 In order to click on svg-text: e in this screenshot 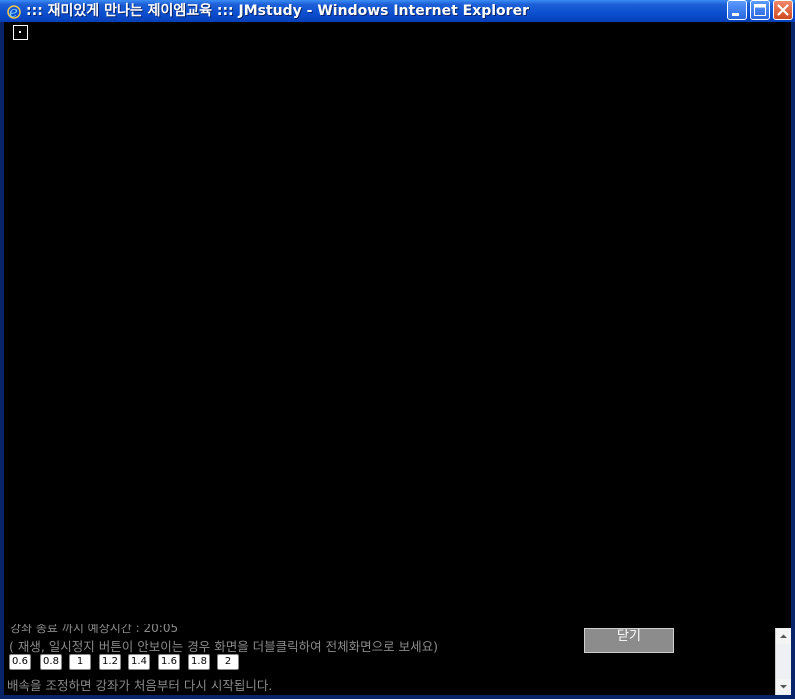, I will do `click(13, 11)`.